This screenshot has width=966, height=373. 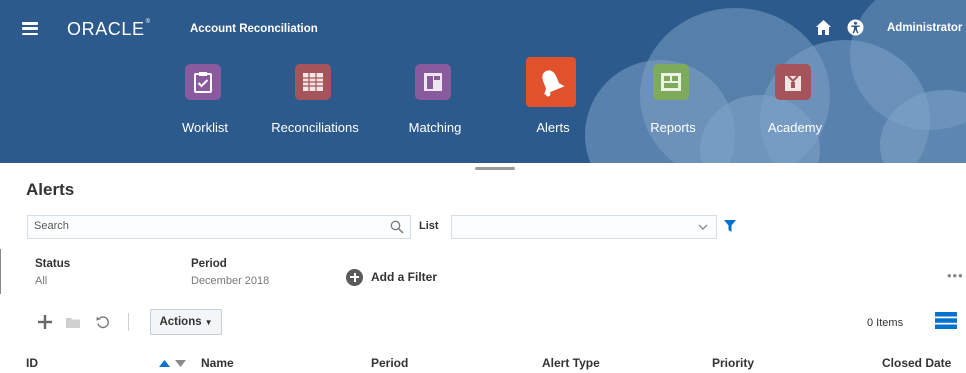 What do you see at coordinates (180, 322) in the screenshot?
I see `actions-label: Actions` at bounding box center [180, 322].